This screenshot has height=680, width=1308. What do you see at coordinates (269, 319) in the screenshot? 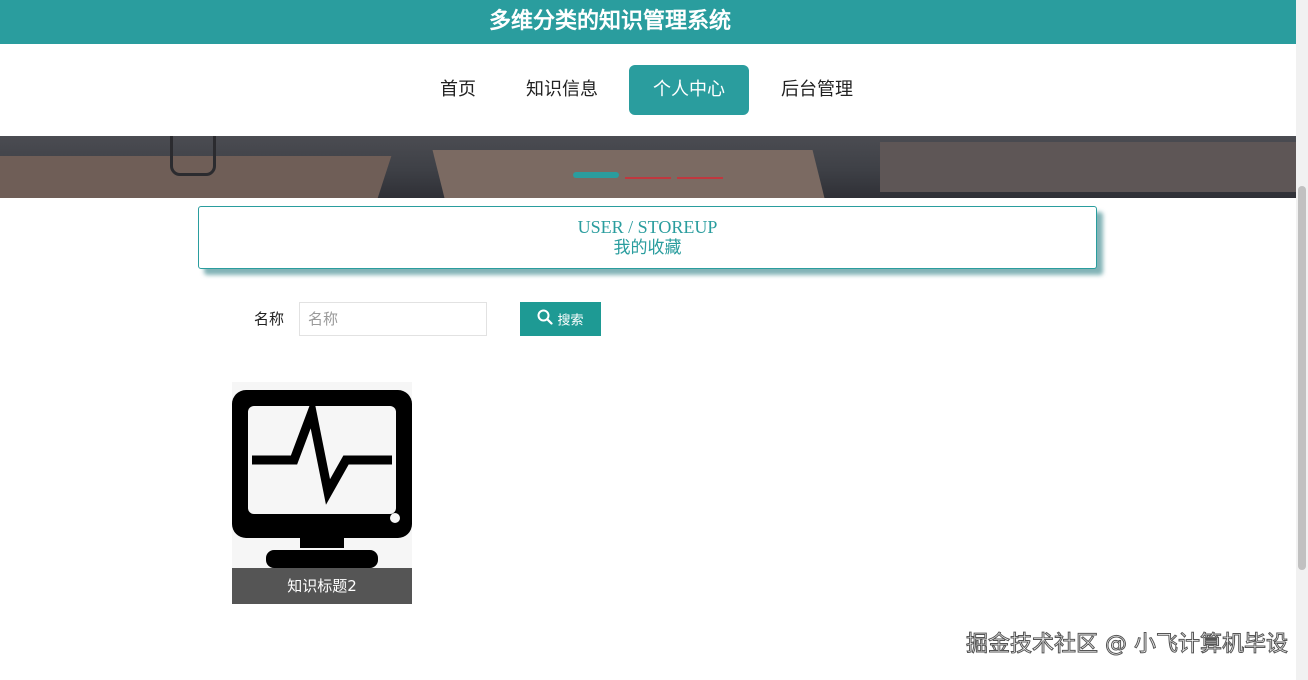
I see `search-label: 名称` at bounding box center [269, 319].